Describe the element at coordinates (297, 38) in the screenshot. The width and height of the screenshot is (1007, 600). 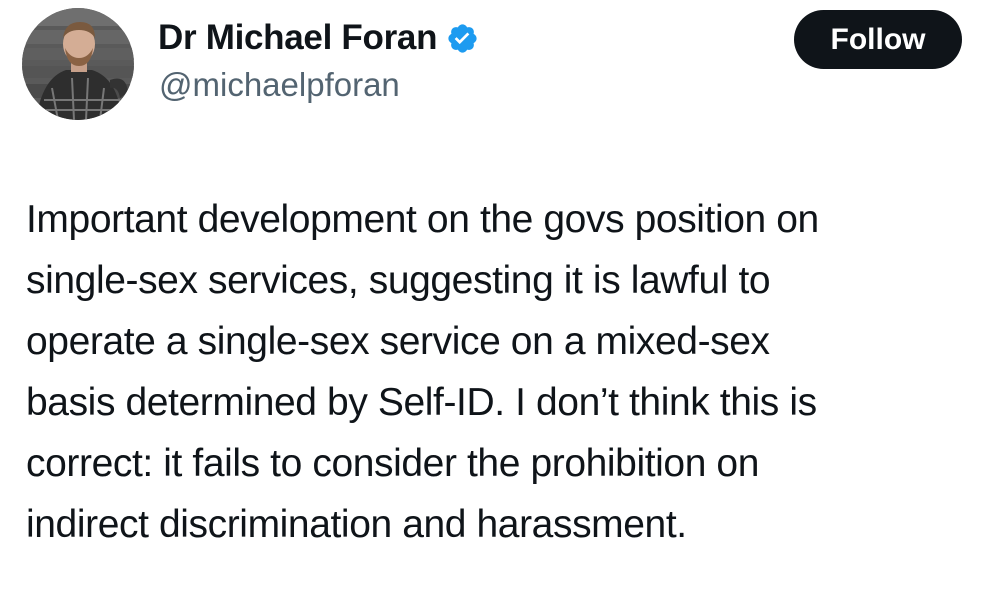
I see `display-name: Dr Michael Foran` at that location.